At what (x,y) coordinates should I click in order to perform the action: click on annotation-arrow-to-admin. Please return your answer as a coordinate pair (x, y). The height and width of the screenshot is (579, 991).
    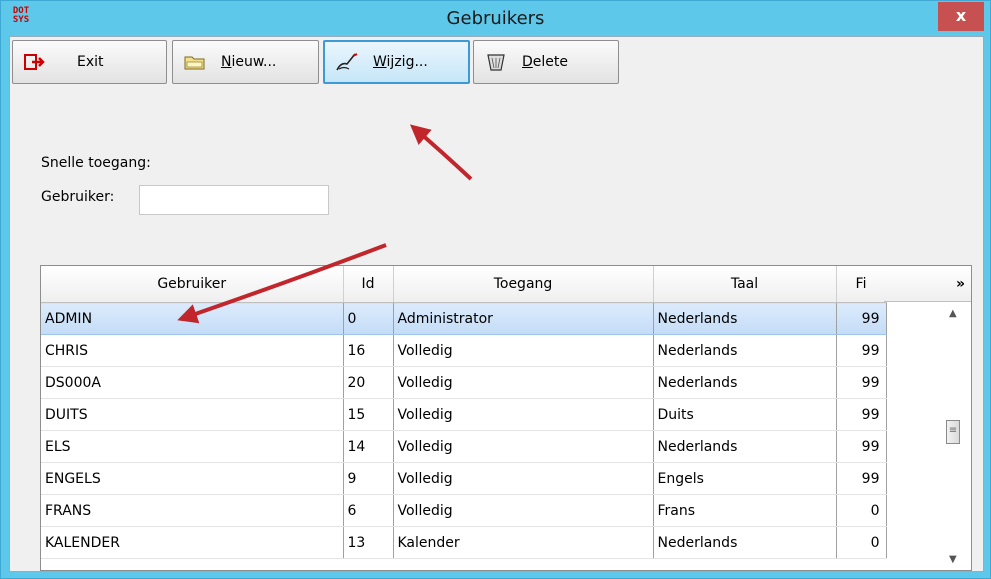
    Looking at the image, I should click on (282, 283).